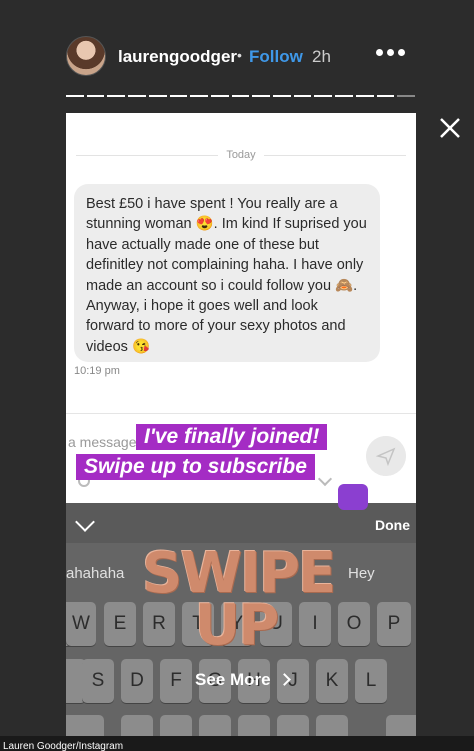 This screenshot has height=751, width=474. Describe the element at coordinates (177, 57) in the screenshot. I see `username: laurengoodger` at that location.